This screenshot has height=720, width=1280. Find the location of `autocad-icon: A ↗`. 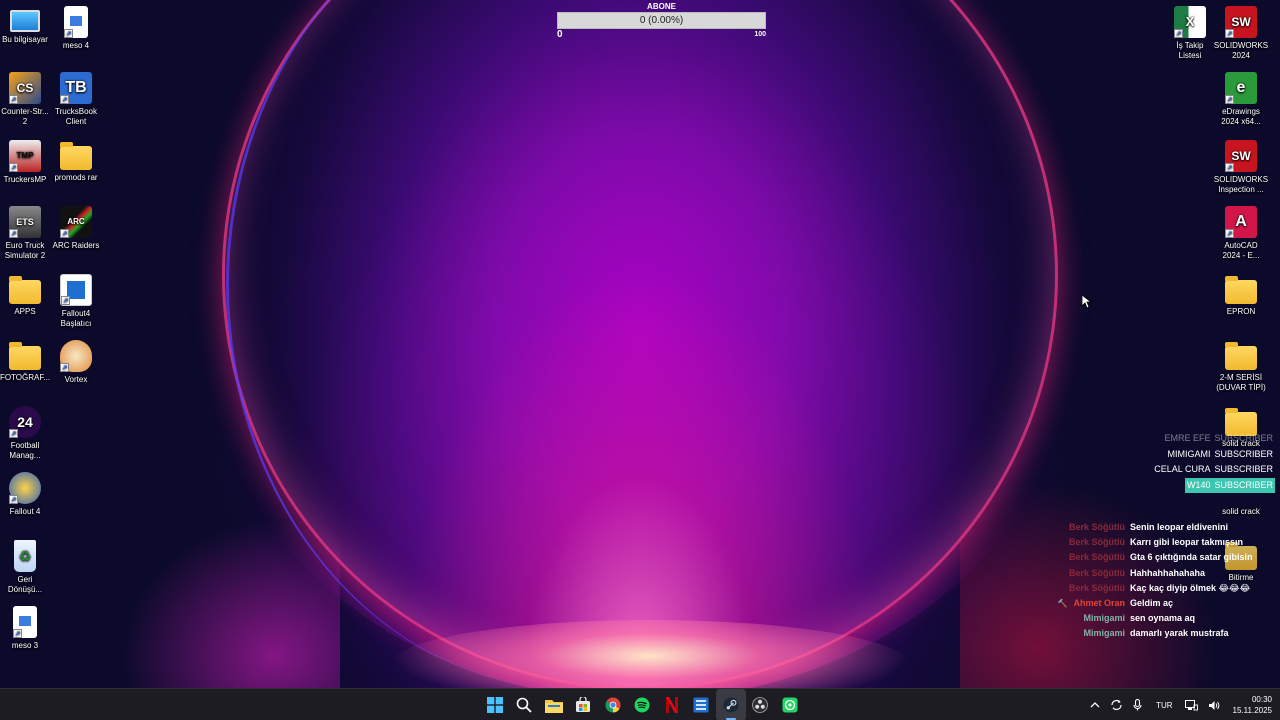

autocad-icon: A ↗ is located at coordinates (1241, 222).